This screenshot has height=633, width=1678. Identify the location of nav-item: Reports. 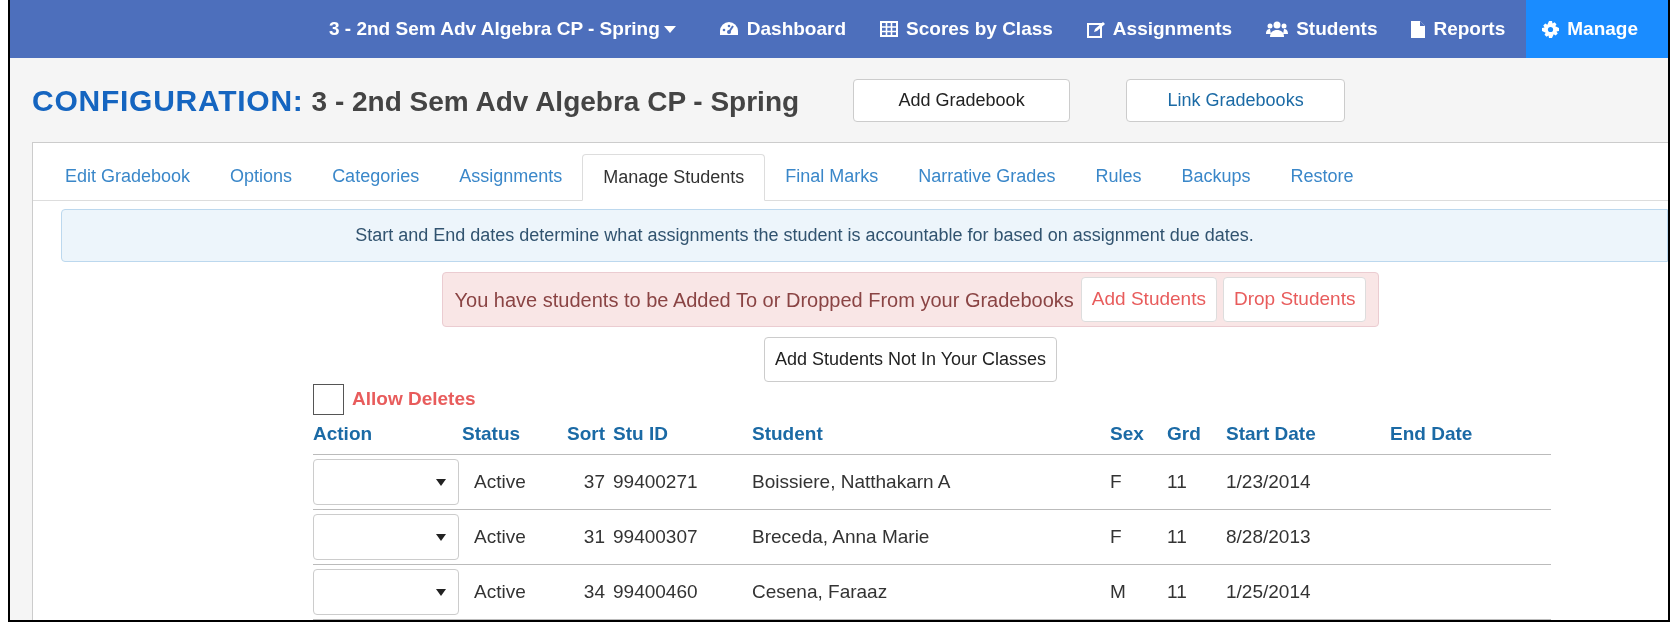
(1458, 29).